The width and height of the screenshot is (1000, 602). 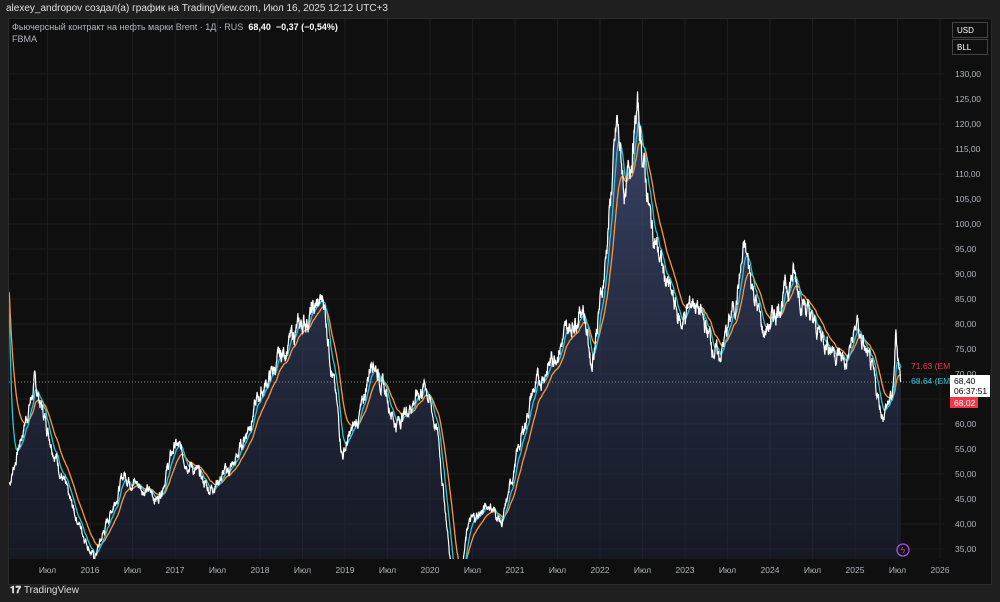 I want to click on x-tick-label: 2016, so click(x=90, y=570).